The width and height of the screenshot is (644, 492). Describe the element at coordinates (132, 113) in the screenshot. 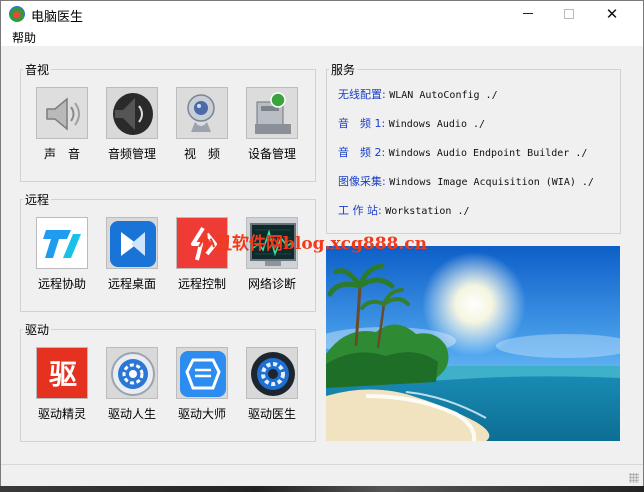

I see `audio-manager-icon` at that location.